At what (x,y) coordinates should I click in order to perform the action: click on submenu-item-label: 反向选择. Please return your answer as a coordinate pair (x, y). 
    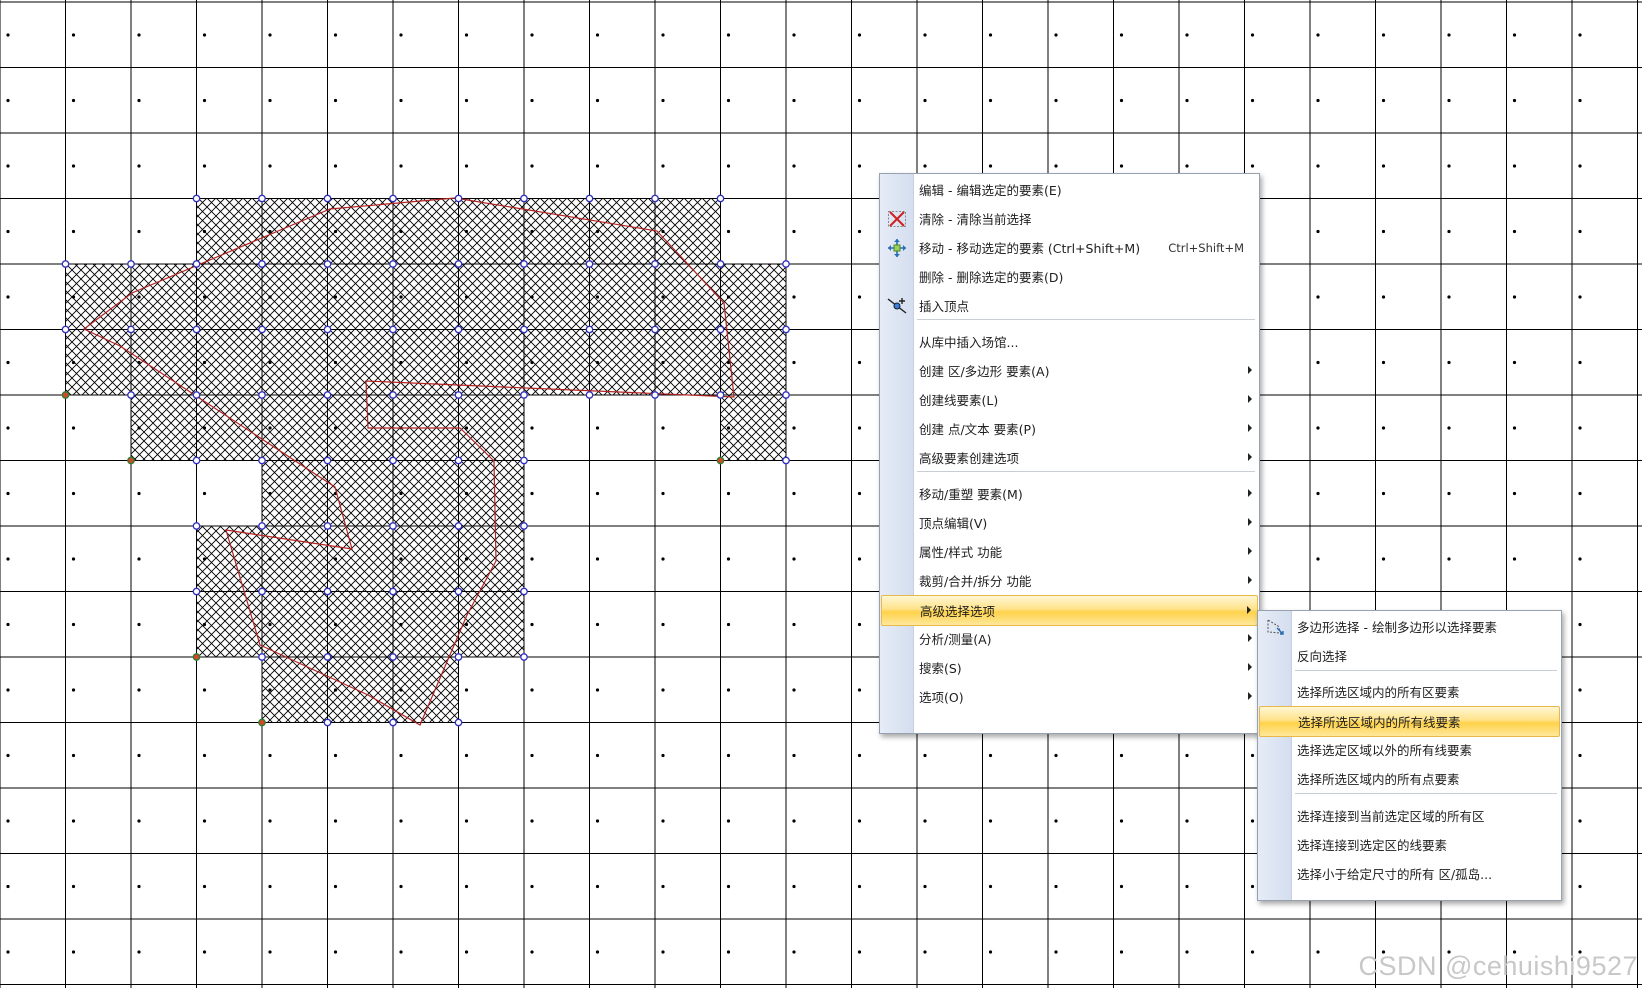
    Looking at the image, I should click on (1322, 656).